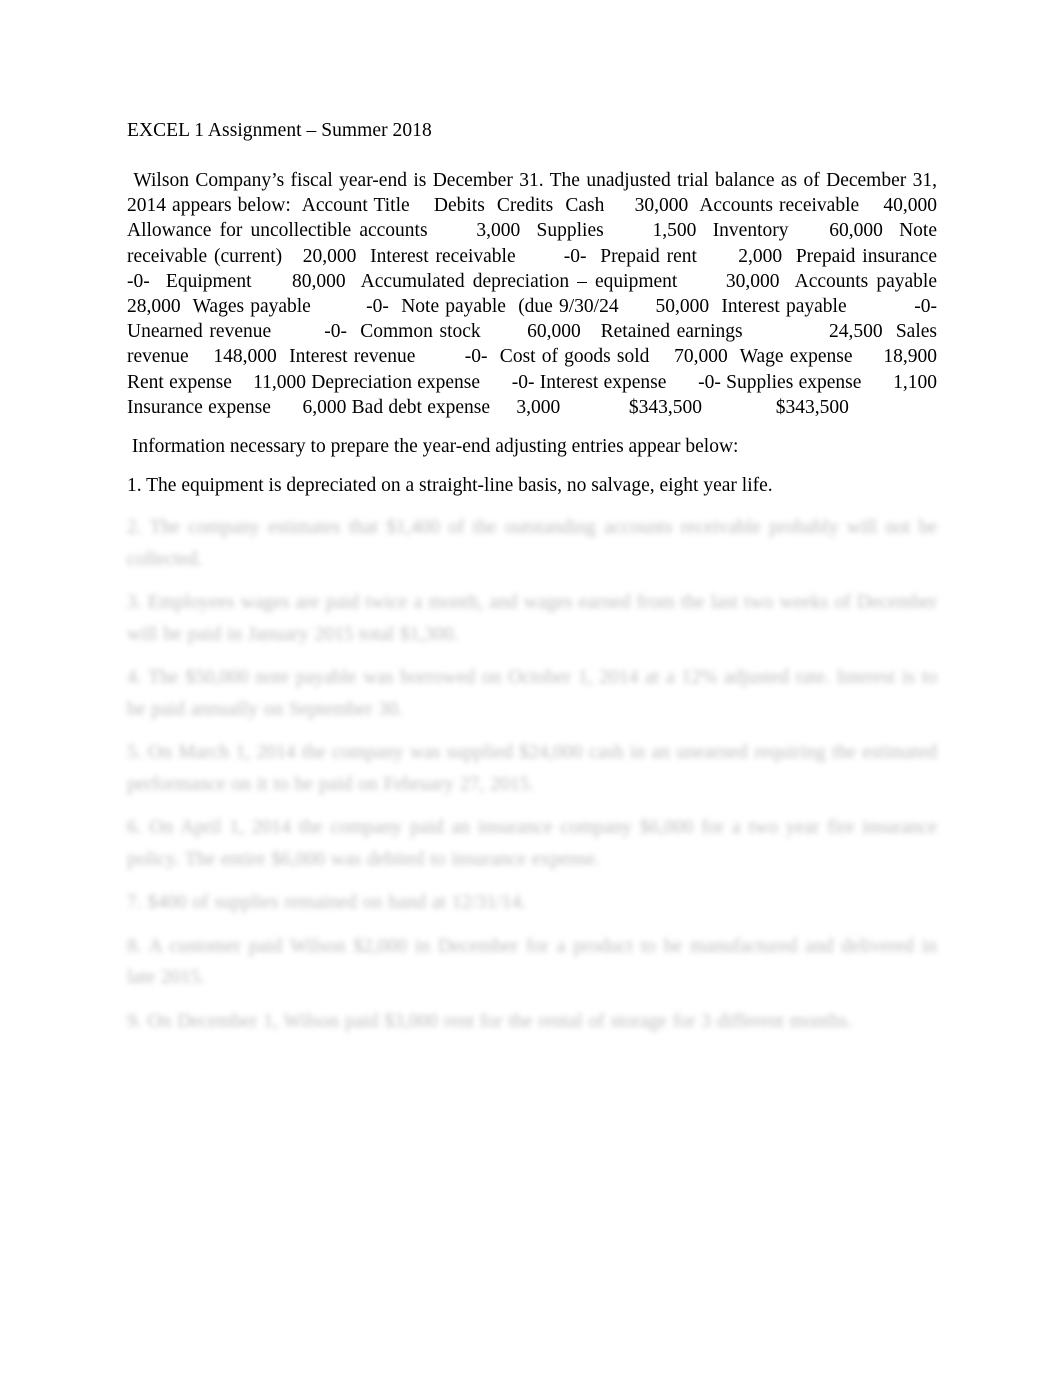 The height and width of the screenshot is (1377, 1062). Describe the element at coordinates (279, 130) in the screenshot. I see `document-title: EXCEL 1 Assignment – Summer 2018` at that location.